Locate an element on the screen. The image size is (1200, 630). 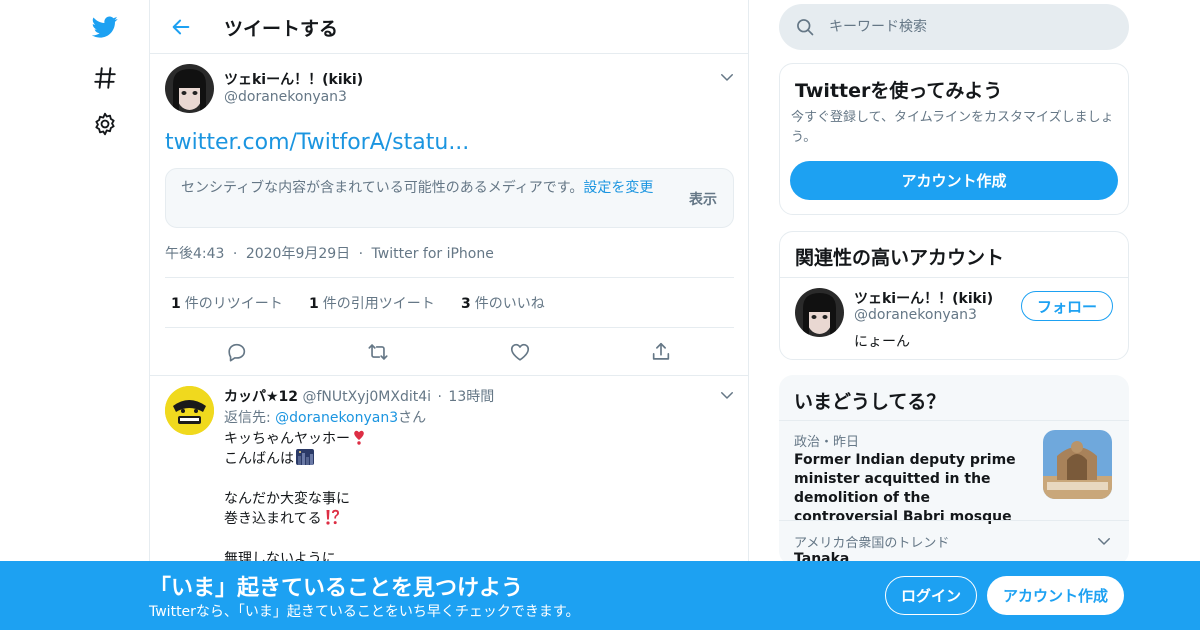
signup-card-title: Twitterを使ってみよう is located at coordinates (899, 91).